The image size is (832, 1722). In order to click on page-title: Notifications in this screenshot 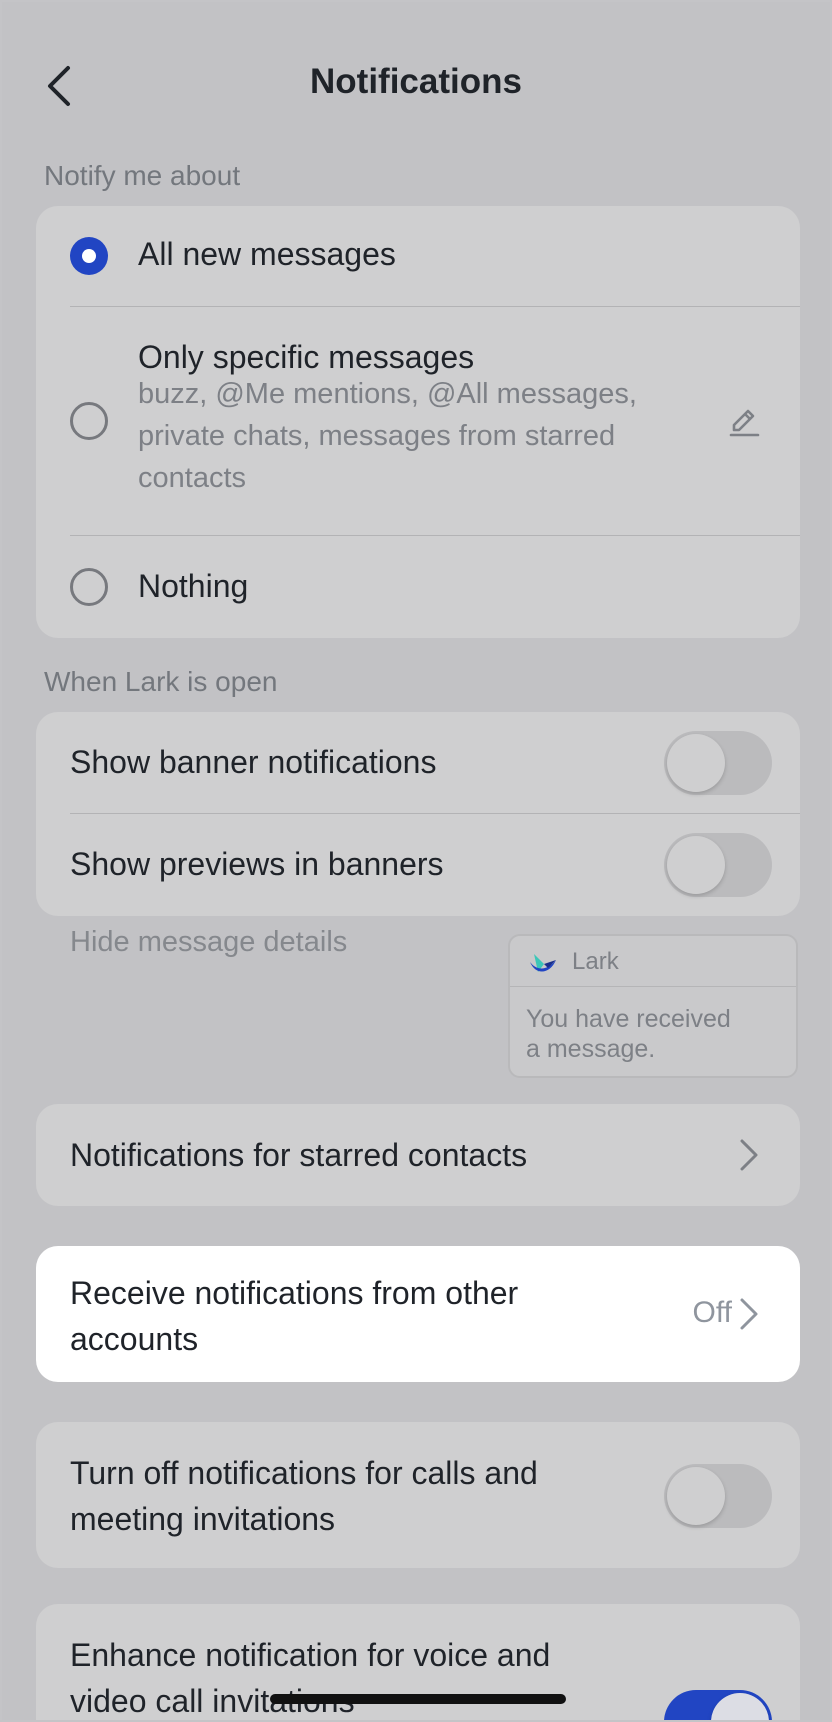, I will do `click(416, 81)`.